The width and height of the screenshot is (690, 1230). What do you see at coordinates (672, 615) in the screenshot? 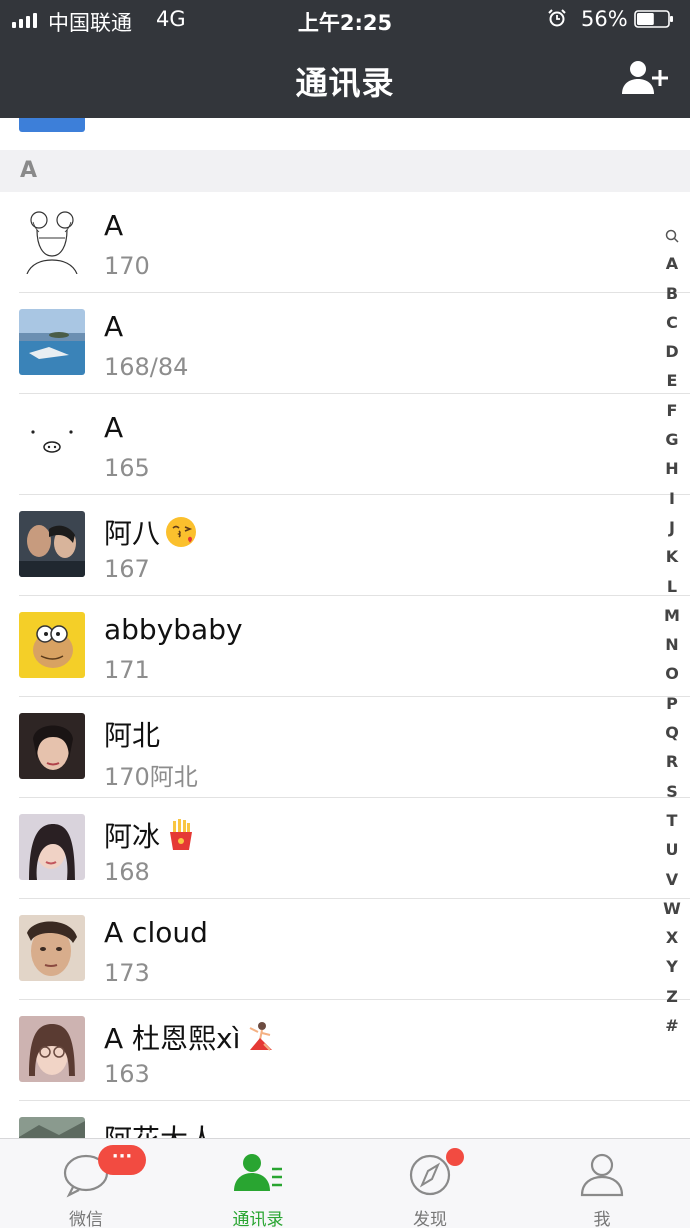
I see `index-letter: M` at bounding box center [672, 615].